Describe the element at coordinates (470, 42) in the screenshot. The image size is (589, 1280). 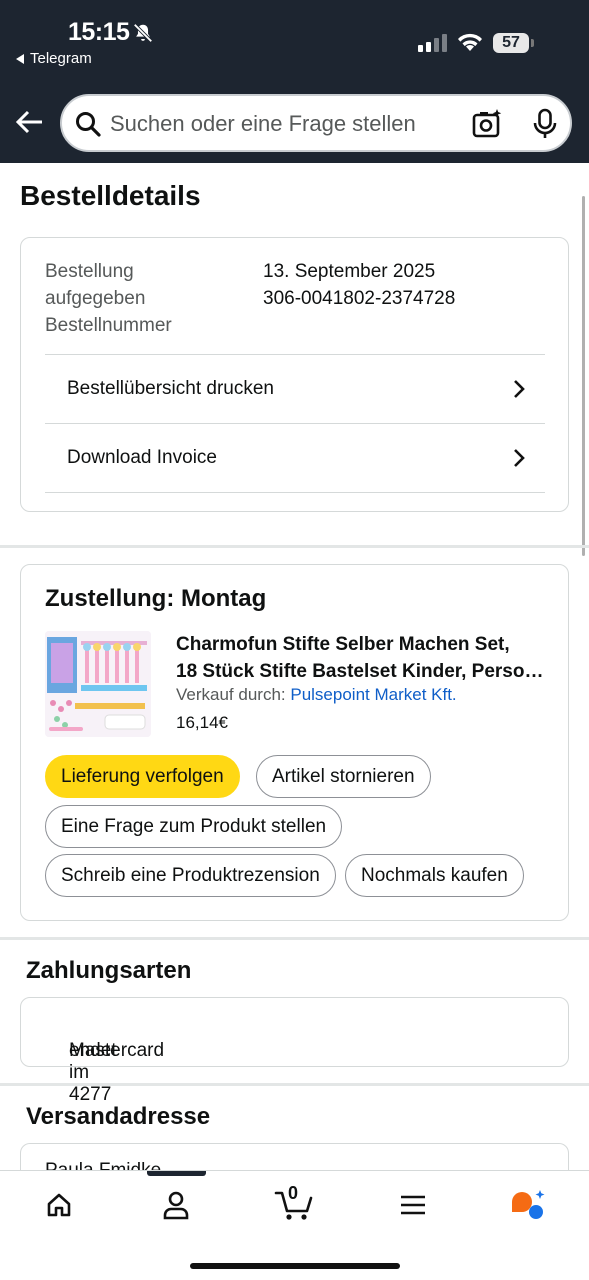
I see `wifi-icon` at that location.